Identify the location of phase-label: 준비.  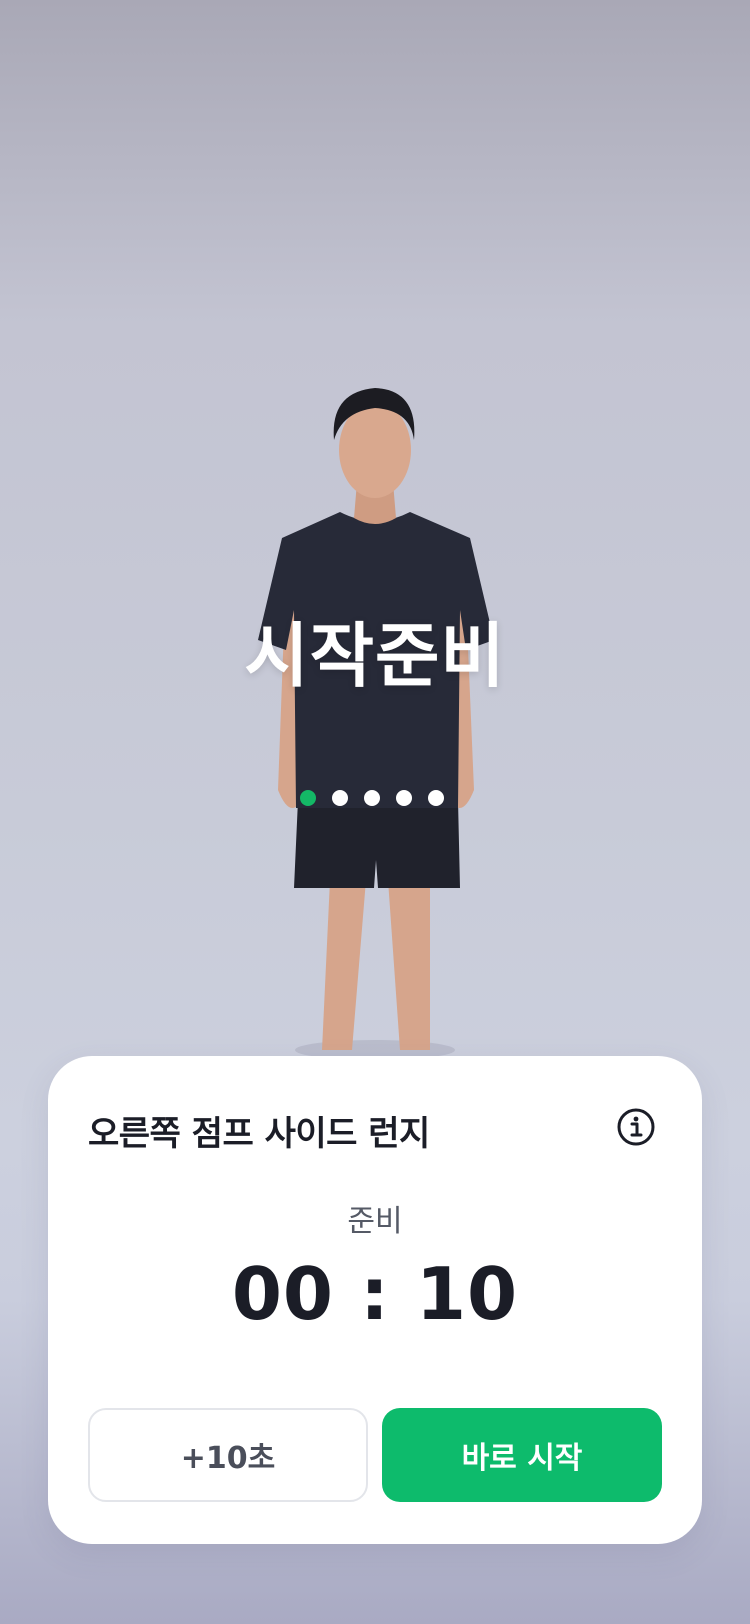
(375, 1221).